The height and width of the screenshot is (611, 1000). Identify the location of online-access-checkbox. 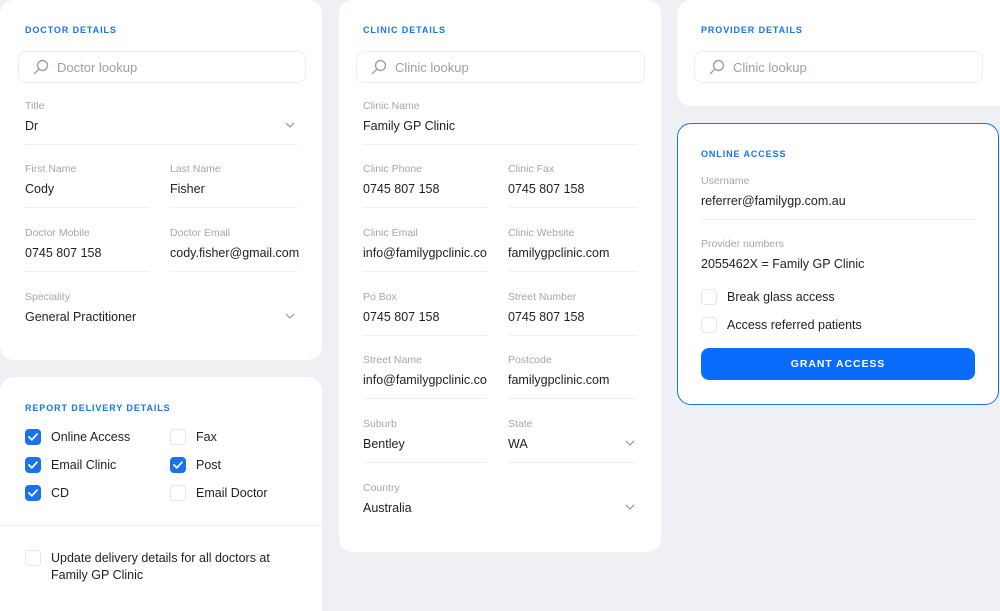
(33, 437).